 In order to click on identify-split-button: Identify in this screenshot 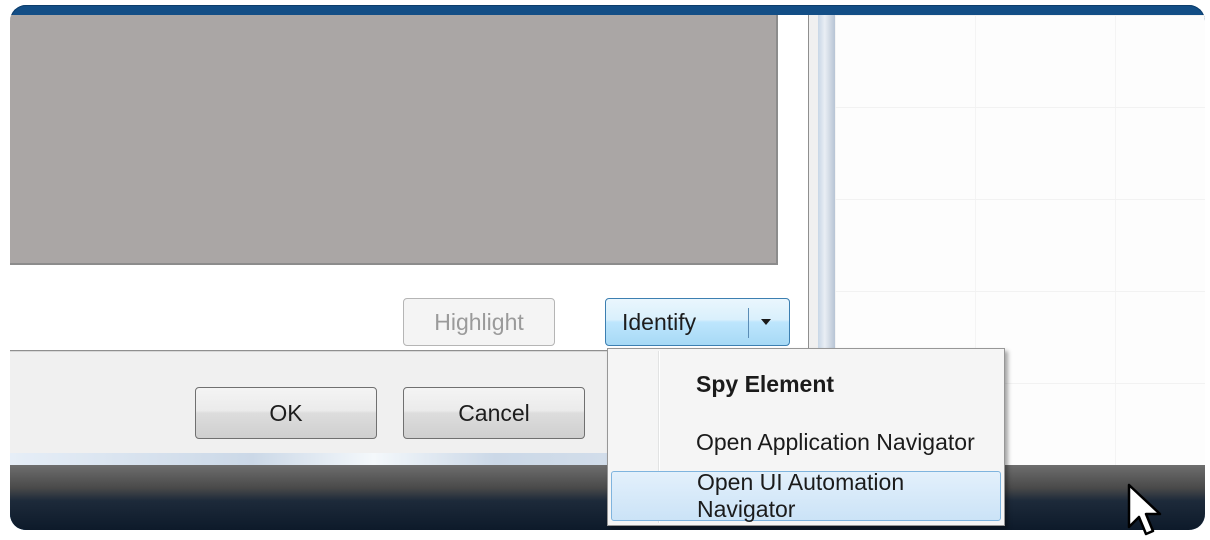, I will do `click(697, 322)`.